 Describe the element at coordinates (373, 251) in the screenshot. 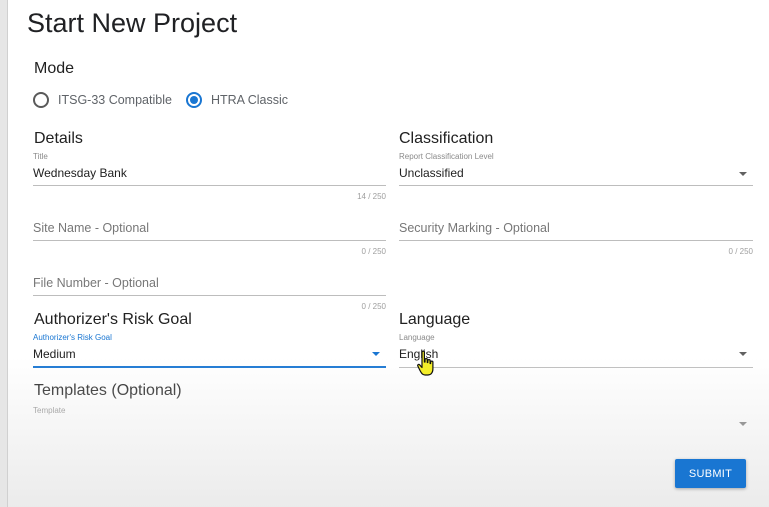

I see `site-name-char-counter: 0 / 250` at that location.